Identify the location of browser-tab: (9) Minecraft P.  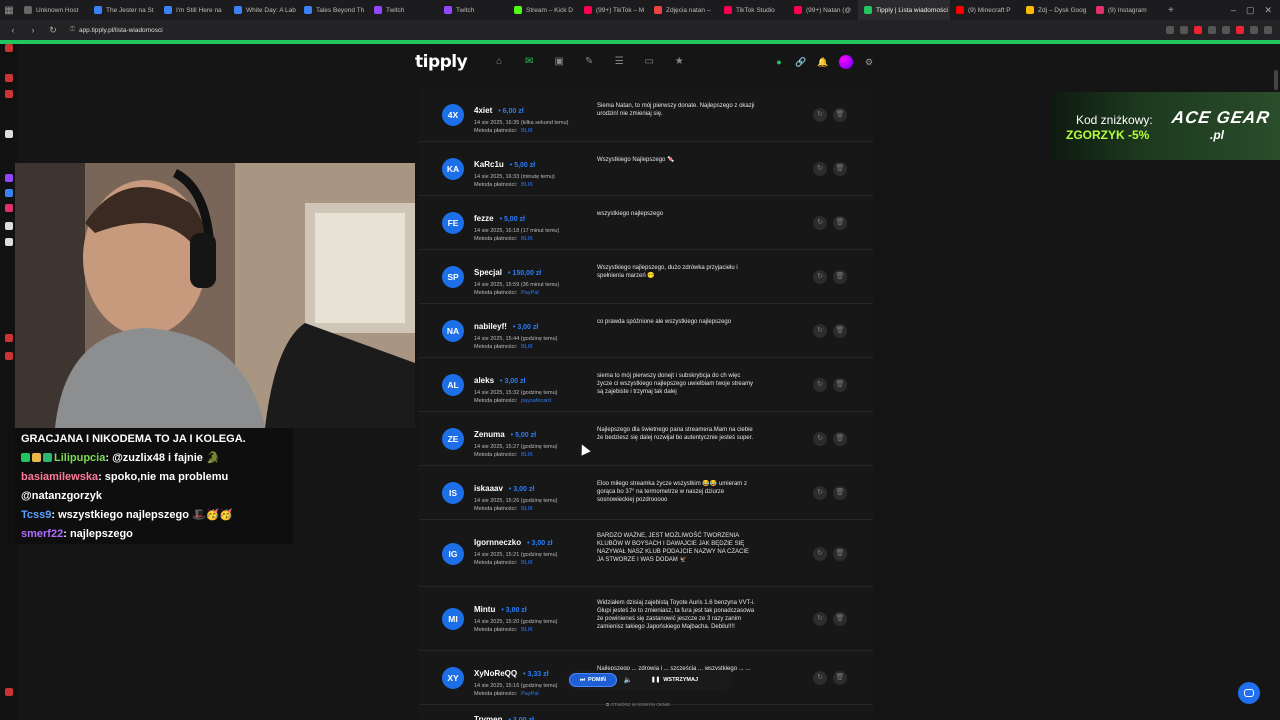
(985, 10).